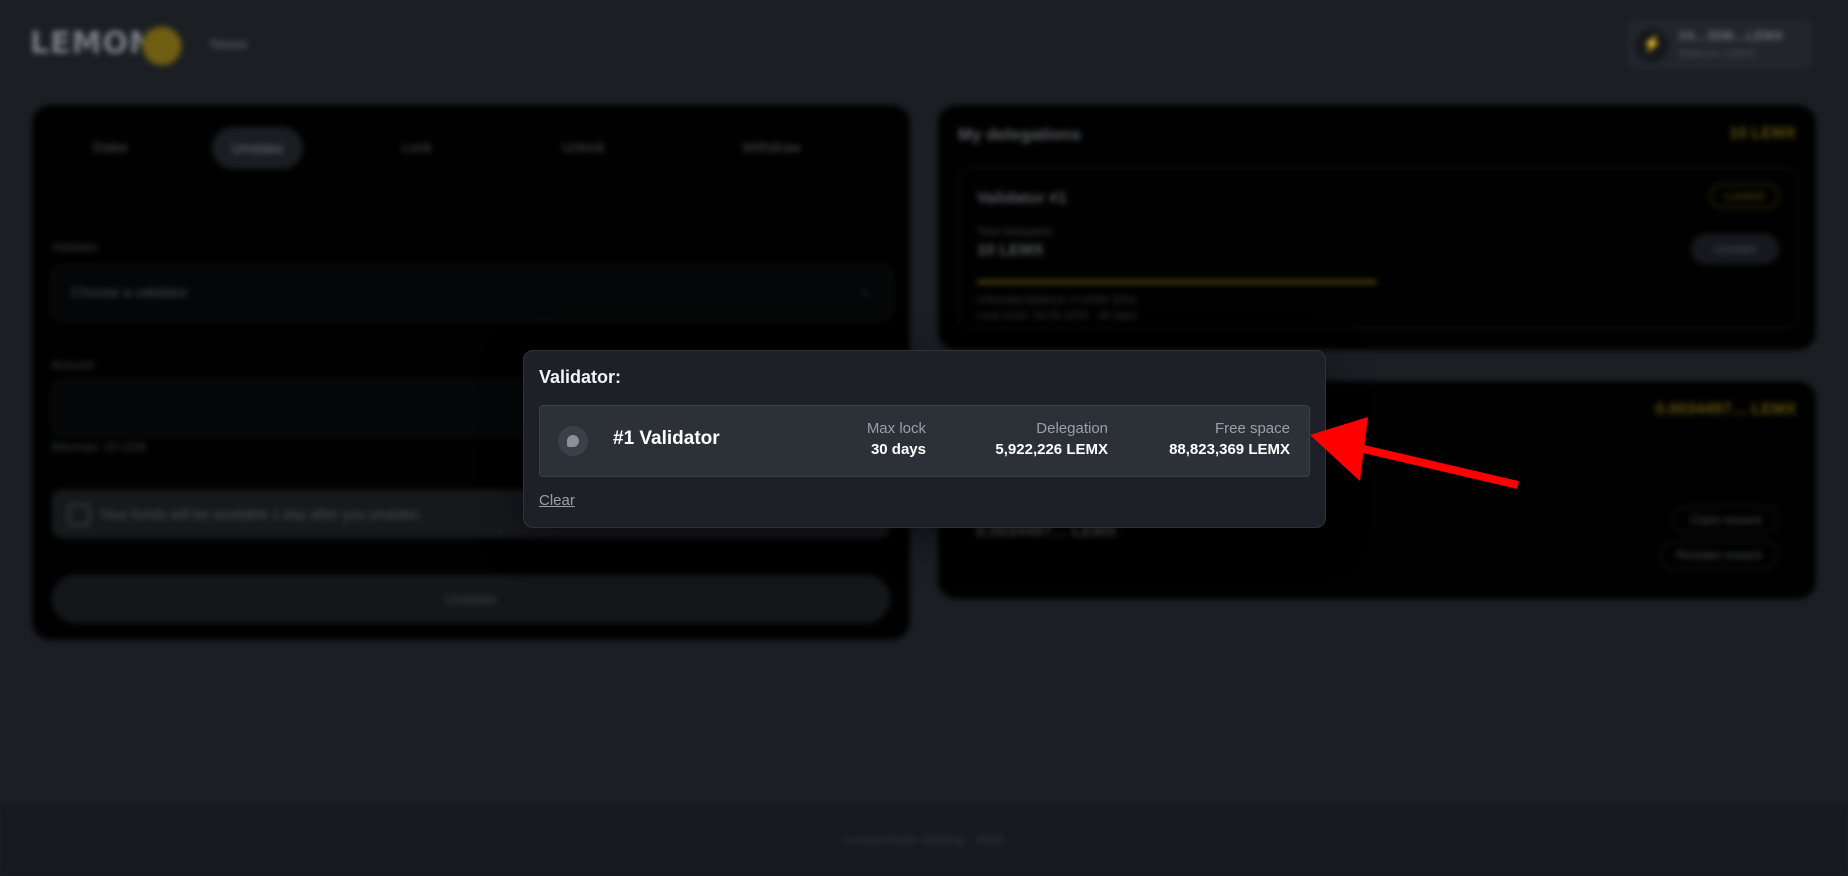  I want to click on tab-stake: Stake, so click(110, 147).